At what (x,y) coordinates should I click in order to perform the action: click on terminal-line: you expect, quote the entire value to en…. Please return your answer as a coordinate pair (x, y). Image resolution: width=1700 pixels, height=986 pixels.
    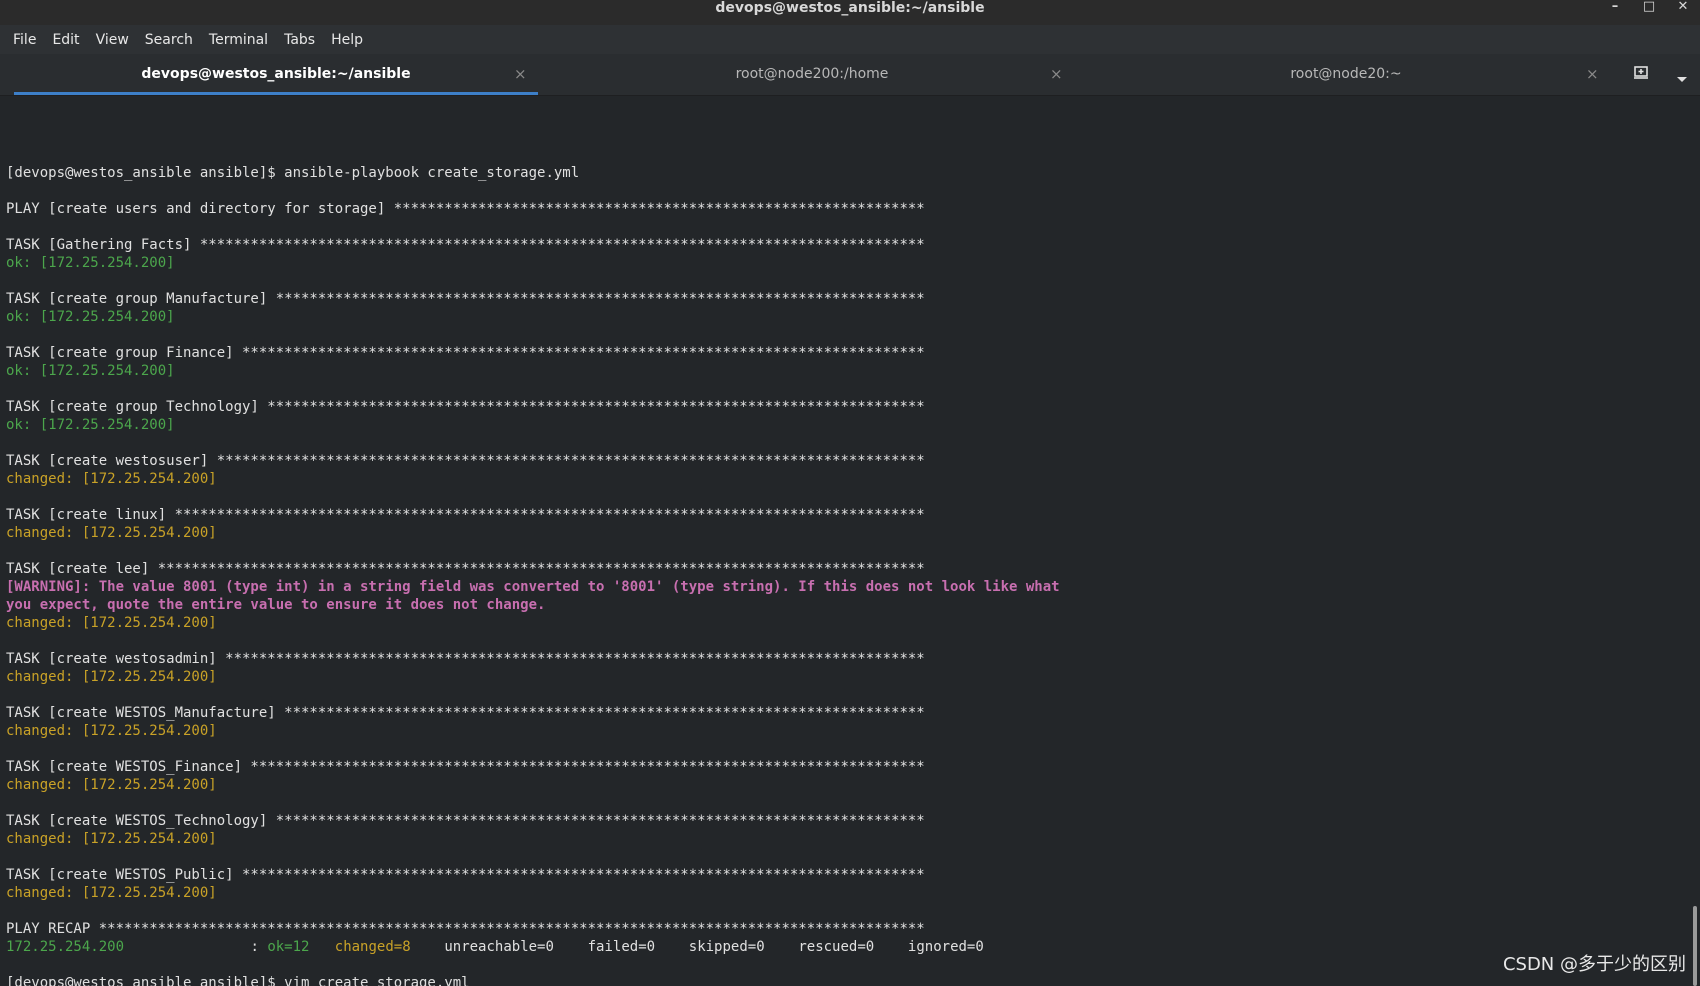
    Looking at the image, I should click on (276, 605).